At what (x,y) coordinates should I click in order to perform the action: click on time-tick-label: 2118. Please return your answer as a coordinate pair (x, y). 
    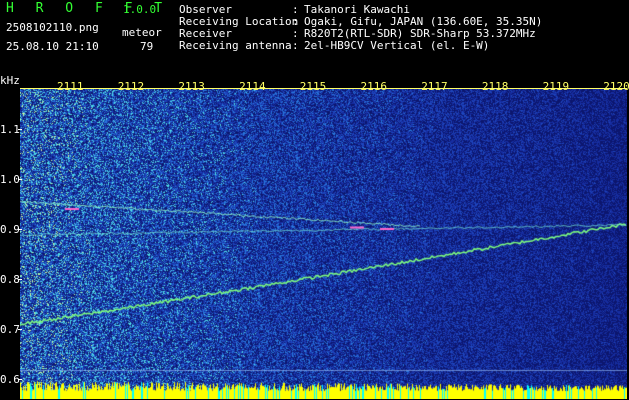
    Looking at the image, I should click on (495, 86).